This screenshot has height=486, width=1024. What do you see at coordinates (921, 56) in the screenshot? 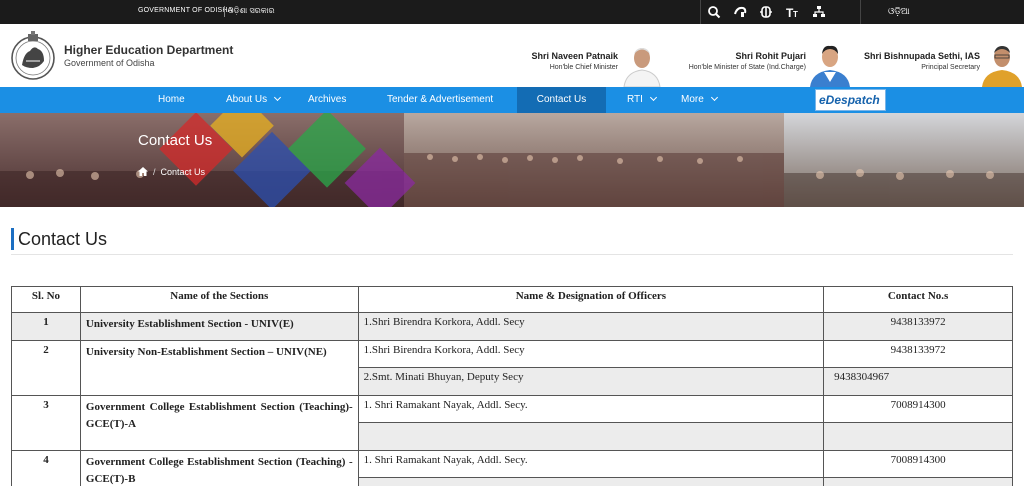
I see `principal-secretary-name: Shri Bishnupada Sethi, IAS` at bounding box center [921, 56].